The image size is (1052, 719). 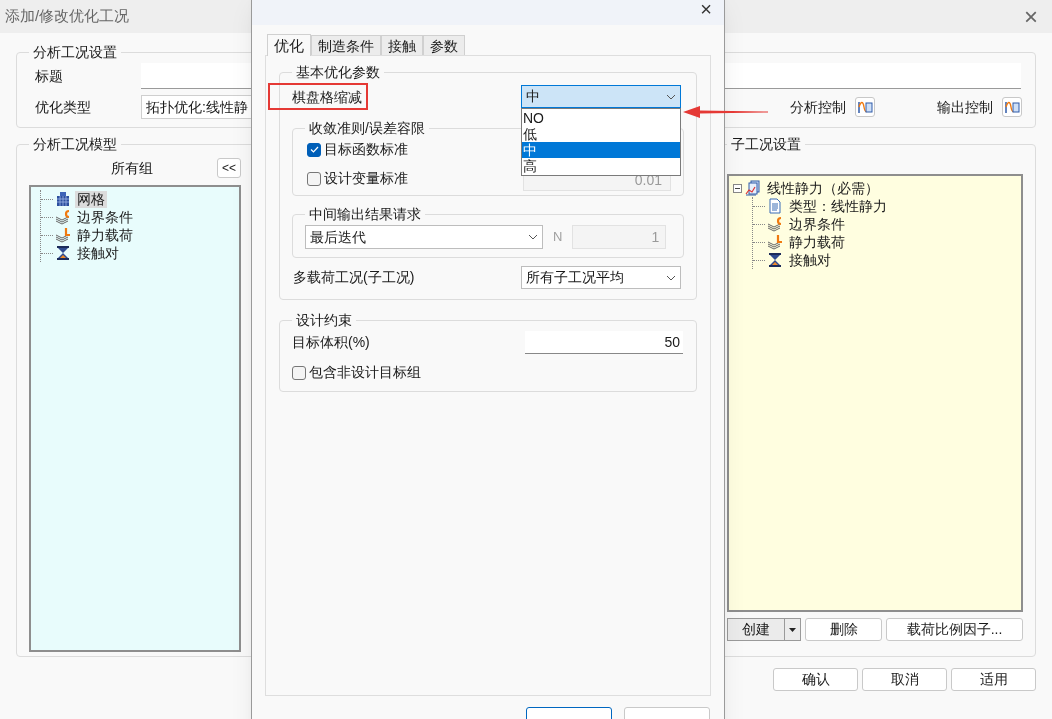 I want to click on split-button: 创建, so click(x=764, y=629).